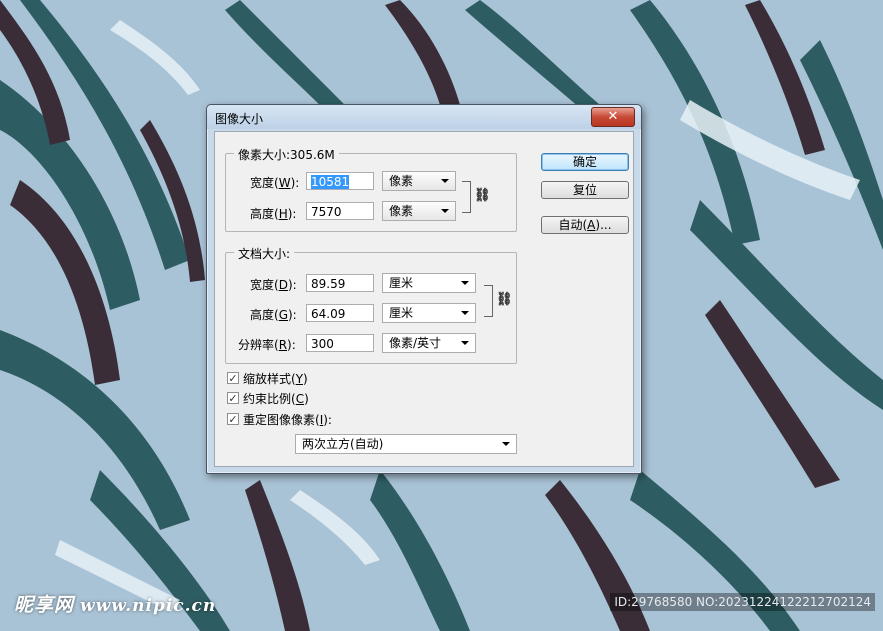 Image resolution: width=883 pixels, height=631 pixels. What do you see at coordinates (585, 190) in the screenshot?
I see `reset-button: 复位` at bounding box center [585, 190].